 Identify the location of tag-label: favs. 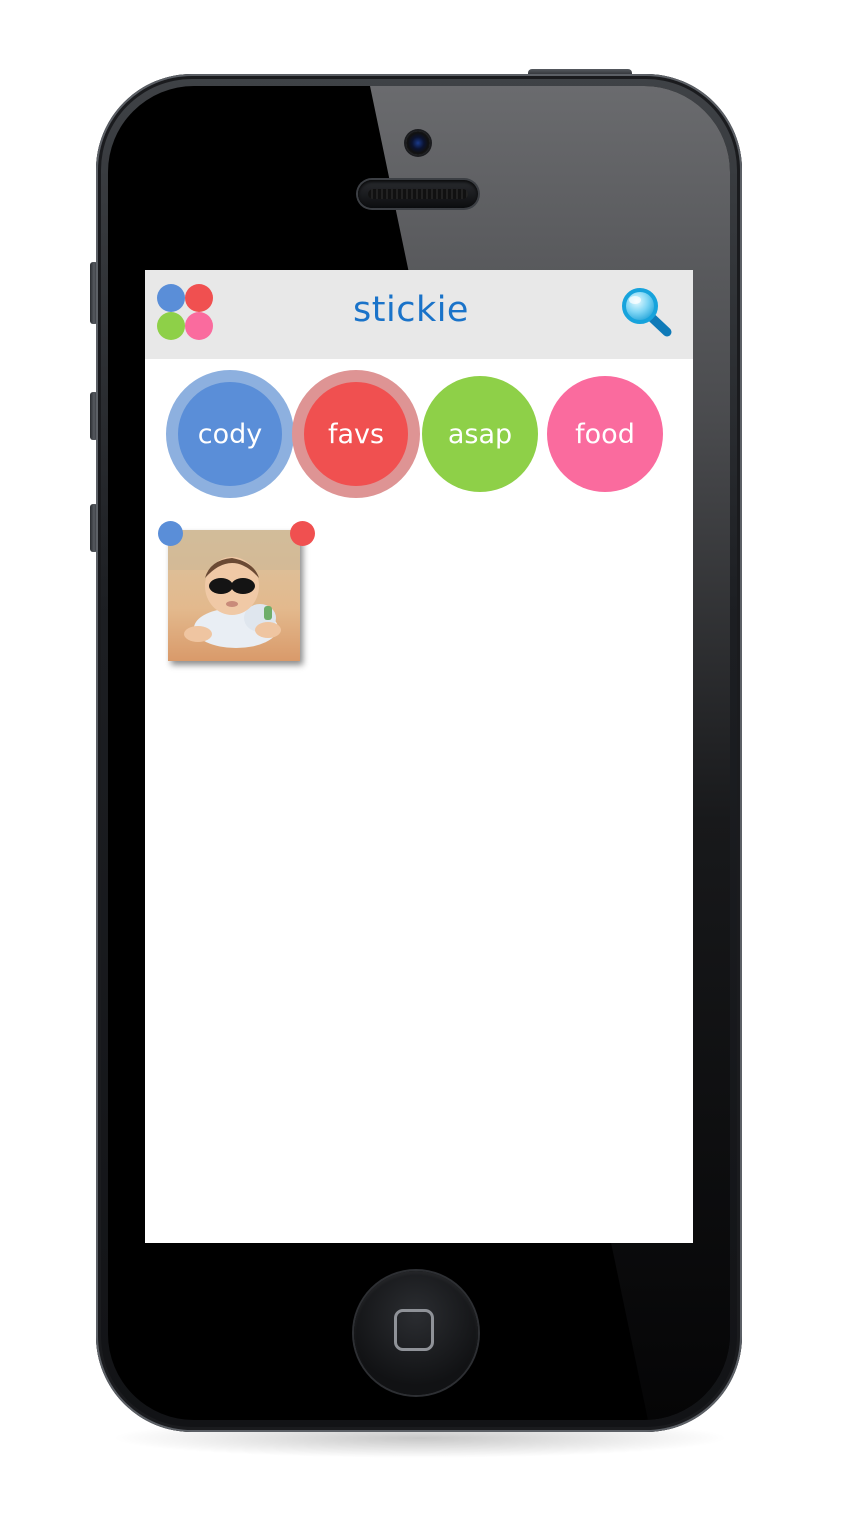
(356, 434).